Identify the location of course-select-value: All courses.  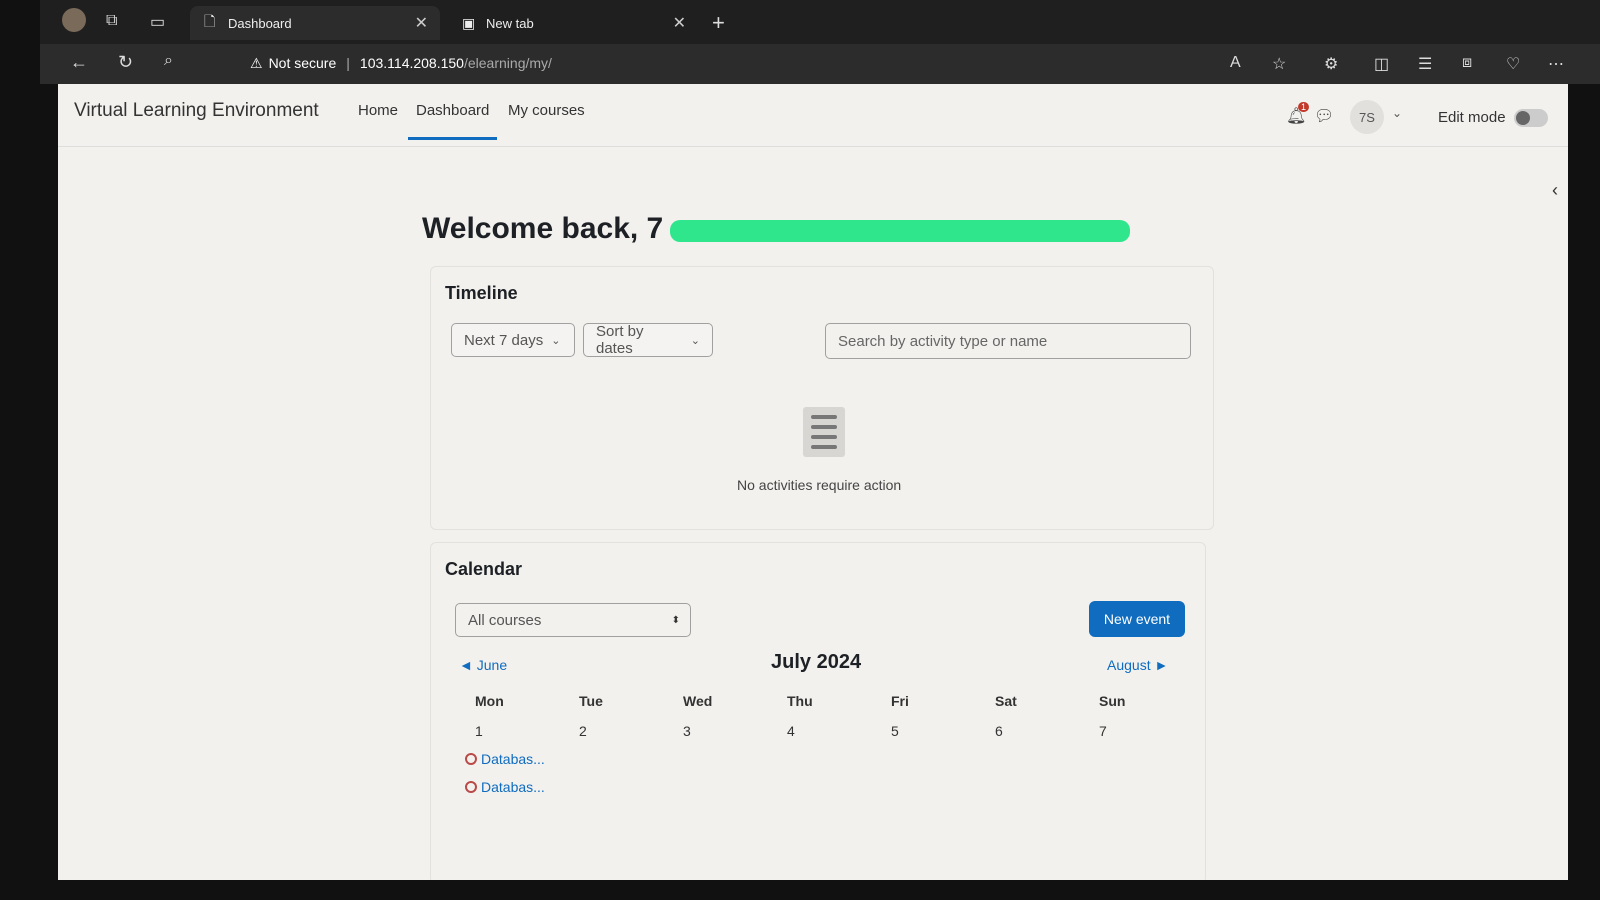
(505, 620).